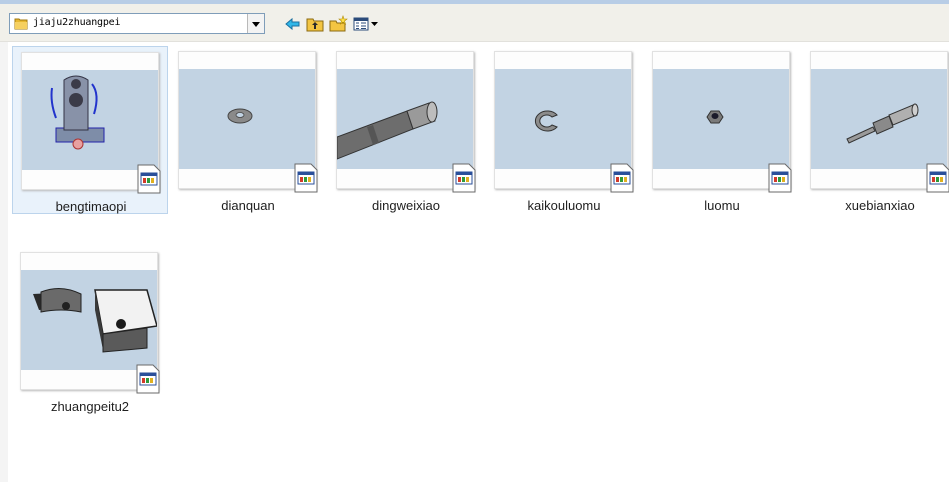  What do you see at coordinates (722, 130) in the screenshot?
I see `file-item-luomu: luomu` at bounding box center [722, 130].